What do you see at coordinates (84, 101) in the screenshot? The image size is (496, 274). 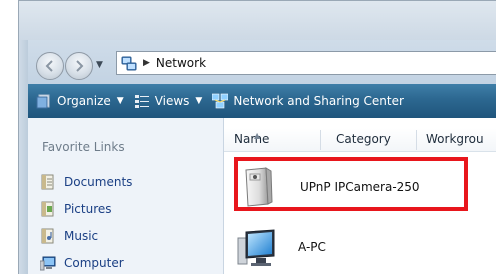 I see `organize-label: Organize` at bounding box center [84, 101].